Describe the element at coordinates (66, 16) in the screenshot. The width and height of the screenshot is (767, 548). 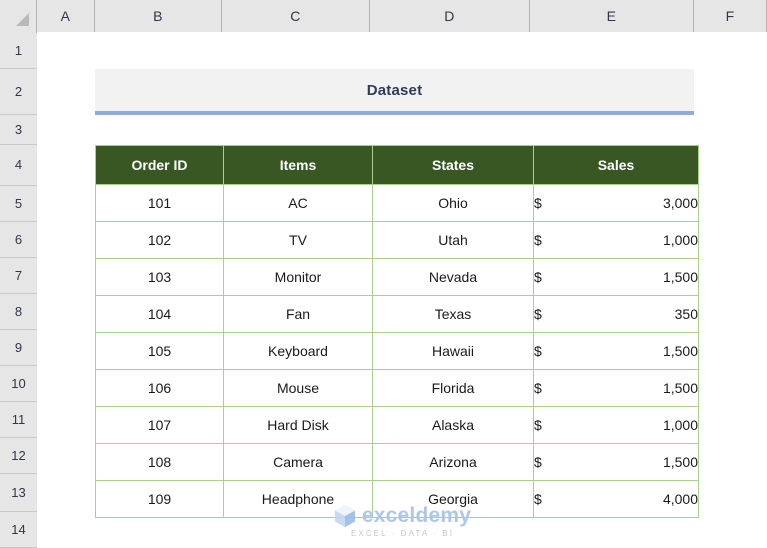
I see `column-header-a: A` at that location.